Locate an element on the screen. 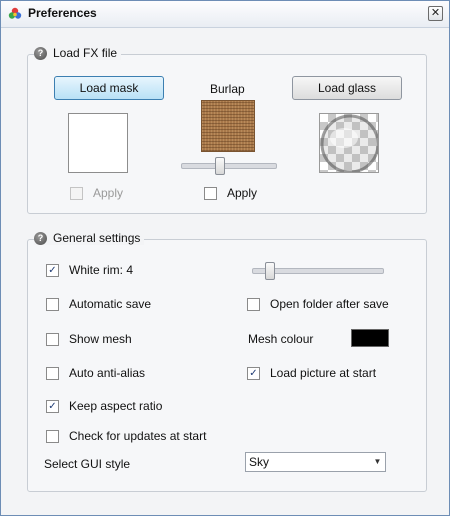 This screenshot has width=450, height=516. burlap-apply-checkbox is located at coordinates (210, 193).